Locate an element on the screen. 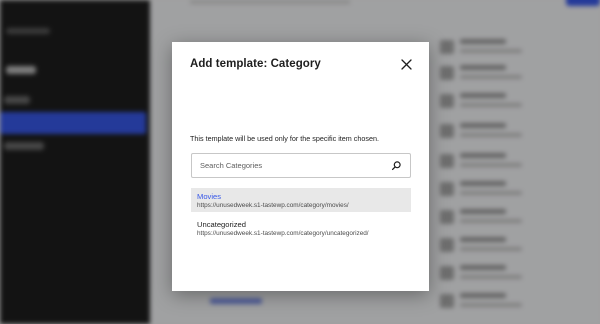  search-input is located at coordinates (292, 165).